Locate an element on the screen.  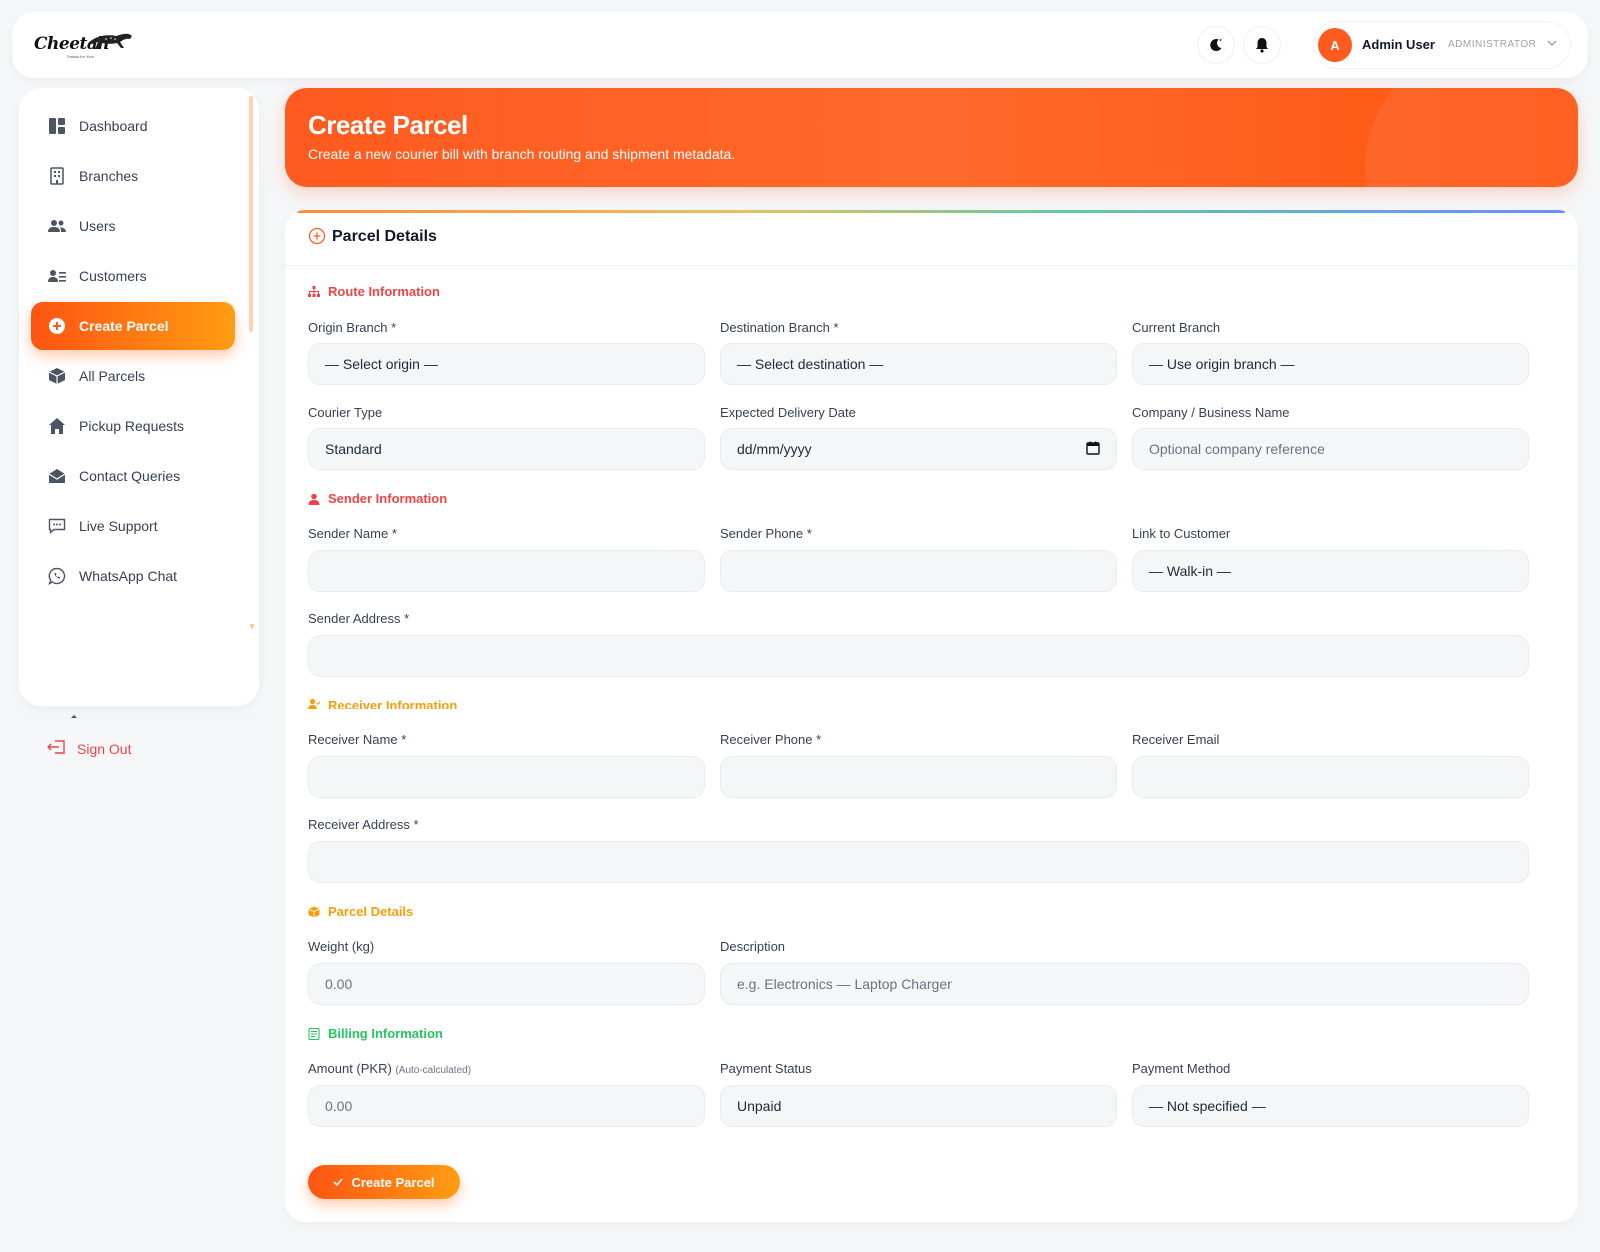
section-route-information: Route Information is located at coordinates (374, 291).